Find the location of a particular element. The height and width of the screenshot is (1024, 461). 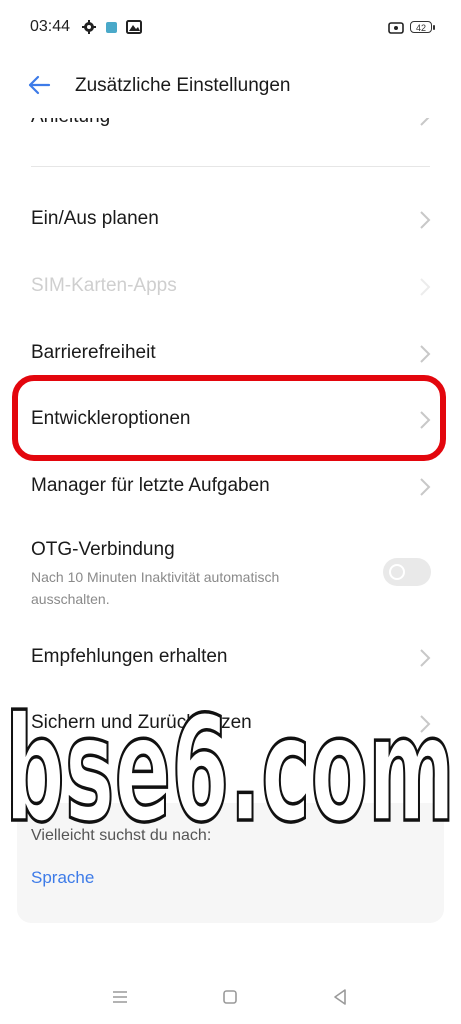

highlight-box is located at coordinates (229, 418).